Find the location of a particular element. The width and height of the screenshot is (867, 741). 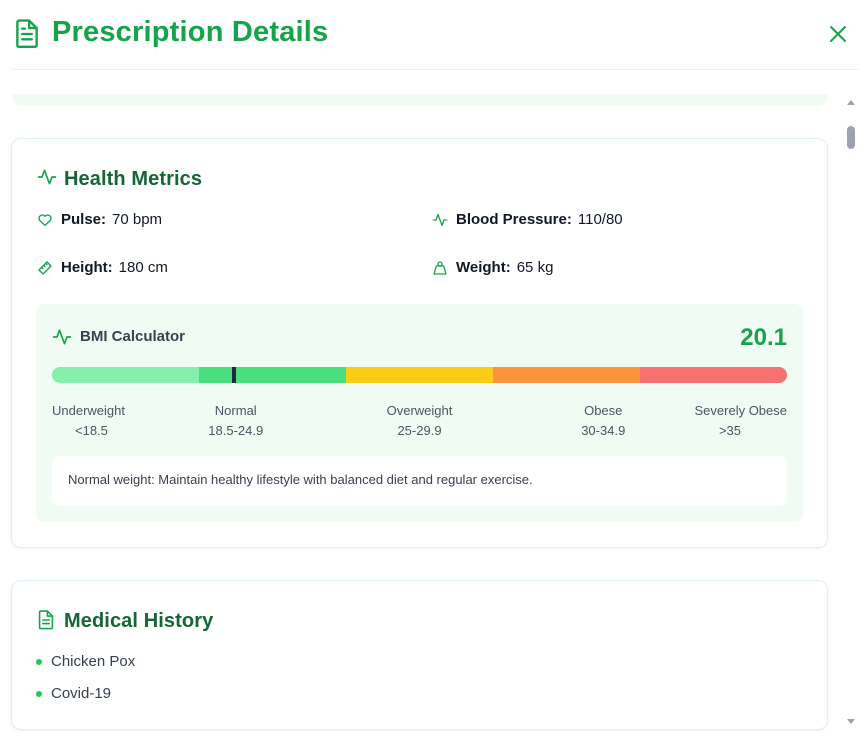

bmi-range-name: Underweight is located at coordinates (88, 410).